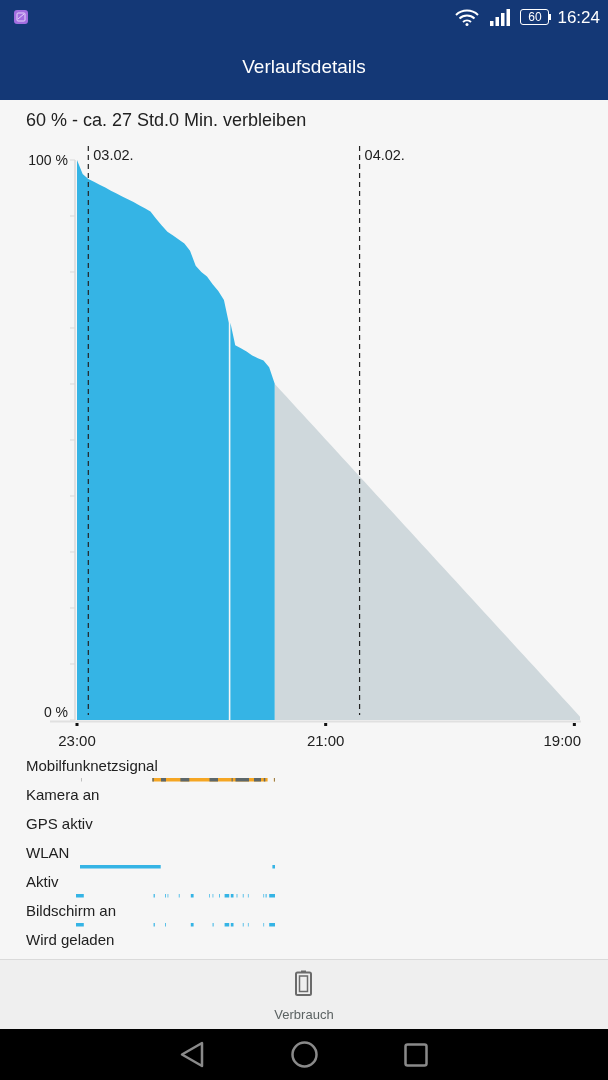 The width and height of the screenshot is (608, 1080). What do you see at coordinates (59, 824) in the screenshot?
I see `activity-label: GPS aktiv` at bounding box center [59, 824].